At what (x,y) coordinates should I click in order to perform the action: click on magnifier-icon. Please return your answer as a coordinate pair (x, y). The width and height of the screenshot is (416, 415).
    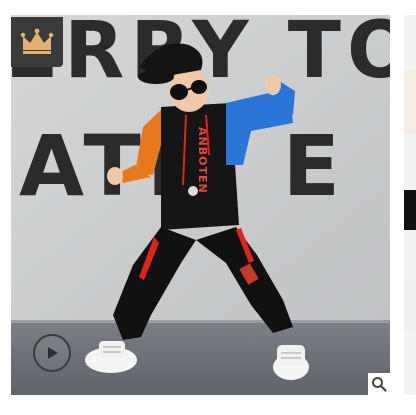
    Looking at the image, I should click on (379, 384).